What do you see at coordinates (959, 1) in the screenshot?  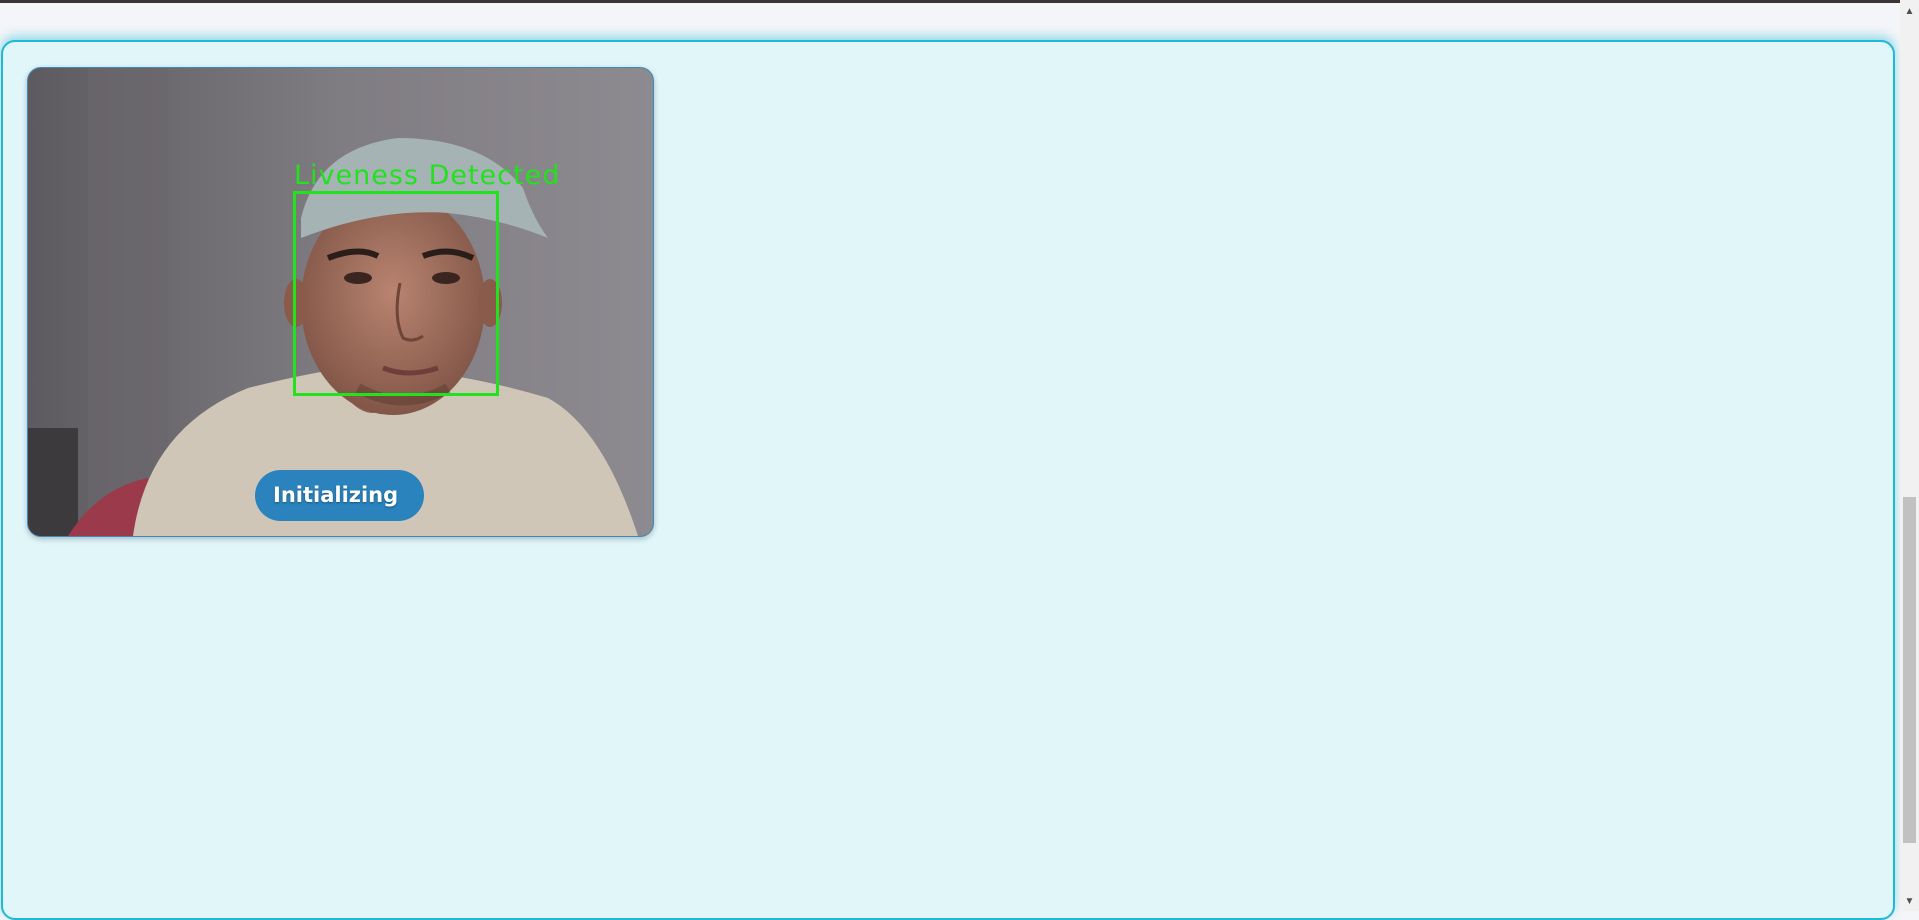 I see `browser-top-edge` at bounding box center [959, 1].